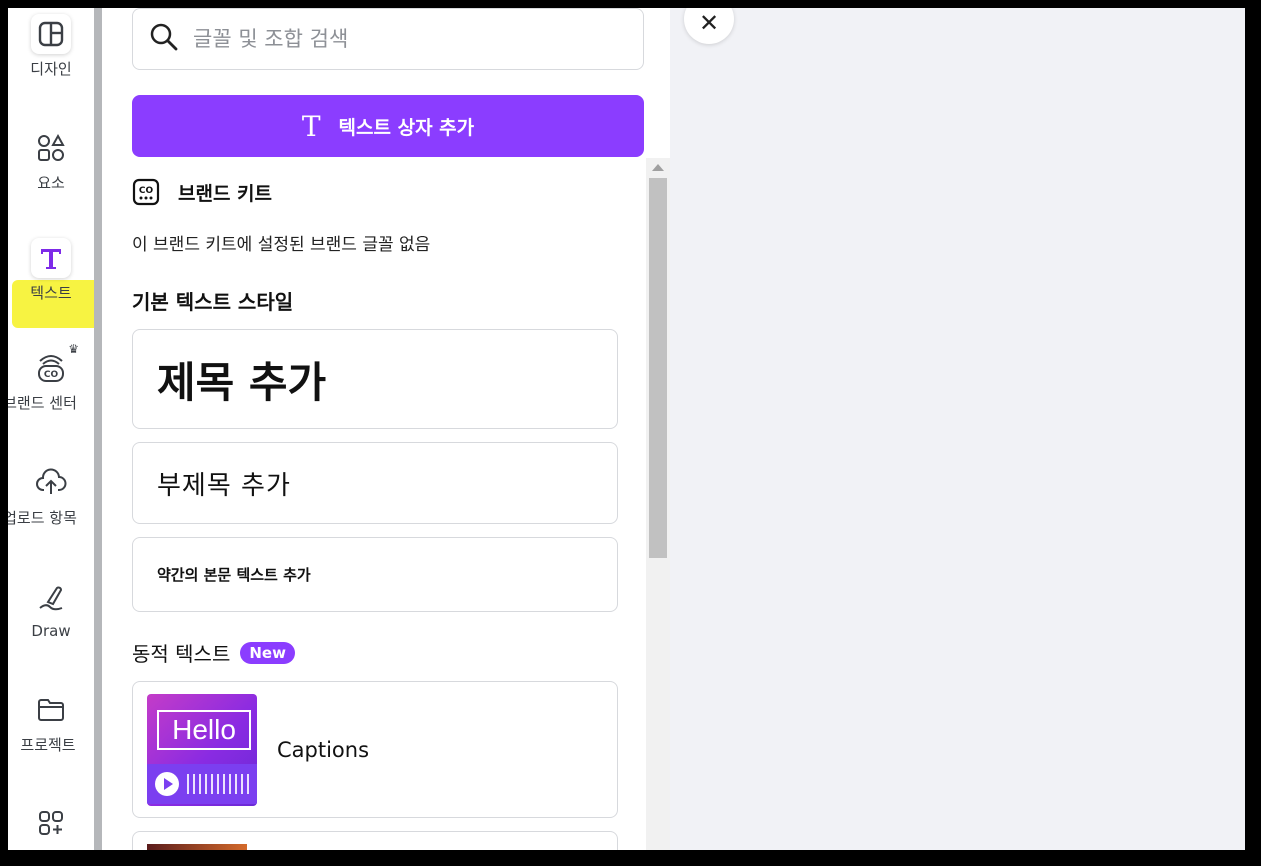  I want to click on basic-styles-title: 기본 텍스트 스타일, so click(213, 302).